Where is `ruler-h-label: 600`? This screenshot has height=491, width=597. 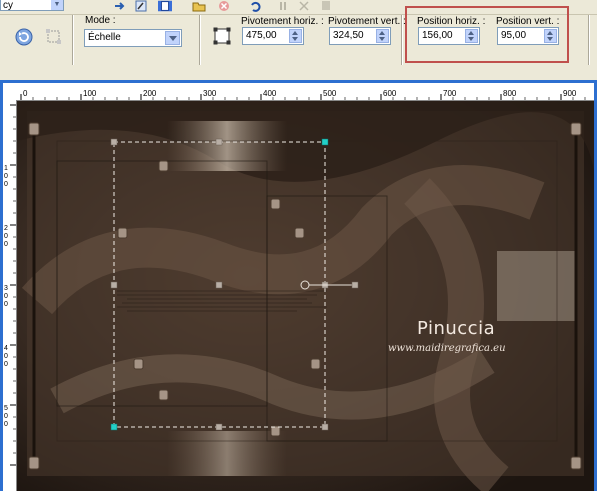
ruler-h-label: 600 is located at coordinates (390, 93).